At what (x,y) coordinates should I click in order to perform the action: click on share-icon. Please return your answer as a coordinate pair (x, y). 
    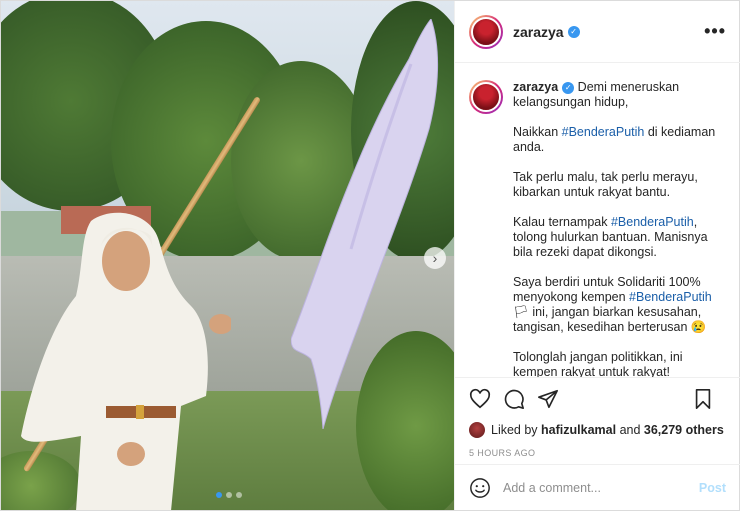
    Looking at the image, I should click on (548, 399).